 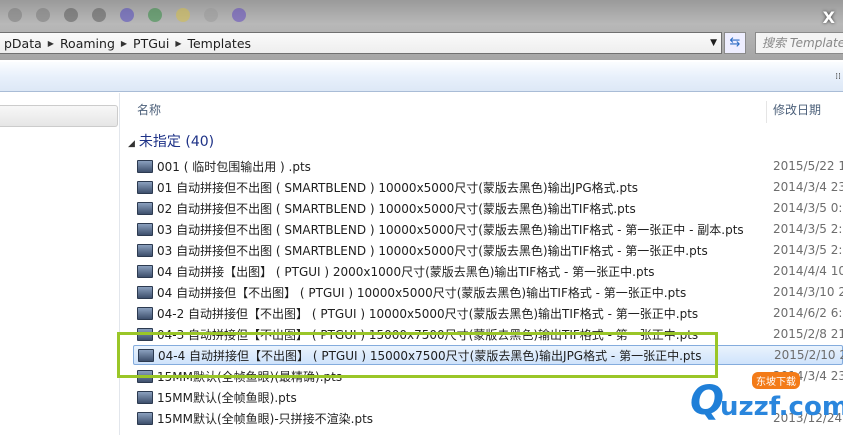 What do you see at coordinates (123, 20) in the screenshot?
I see `blurred-toolbar-icons` at bounding box center [123, 20].